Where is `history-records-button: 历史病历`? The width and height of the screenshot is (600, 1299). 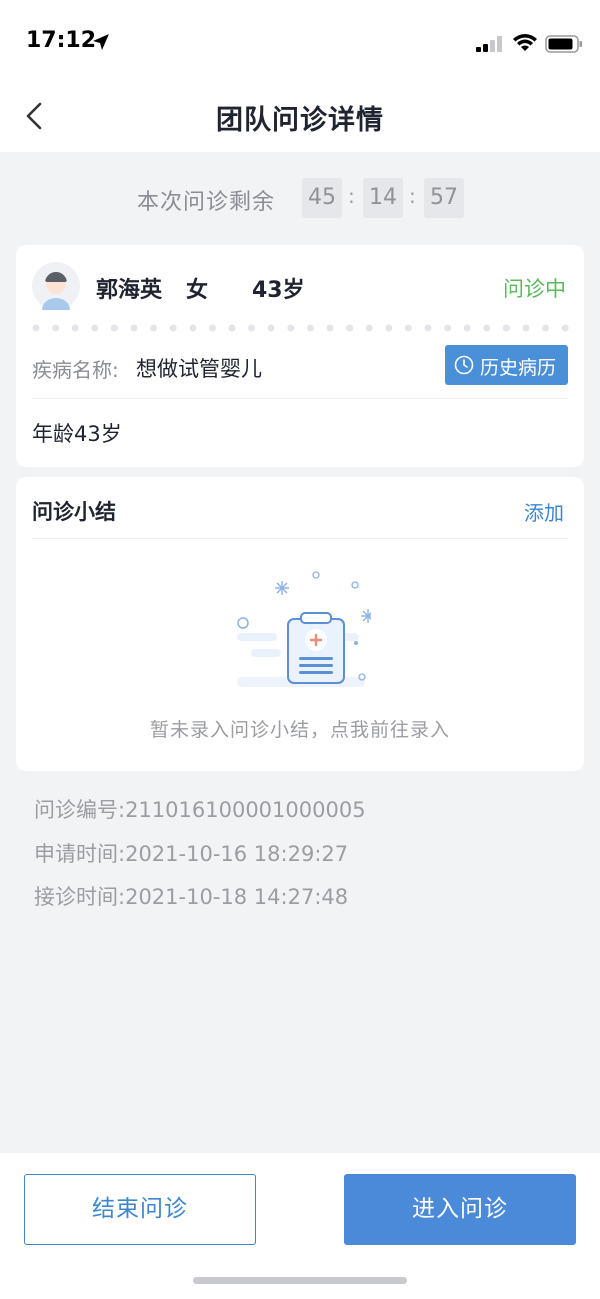
history-records-button: 历史病历 is located at coordinates (506, 365).